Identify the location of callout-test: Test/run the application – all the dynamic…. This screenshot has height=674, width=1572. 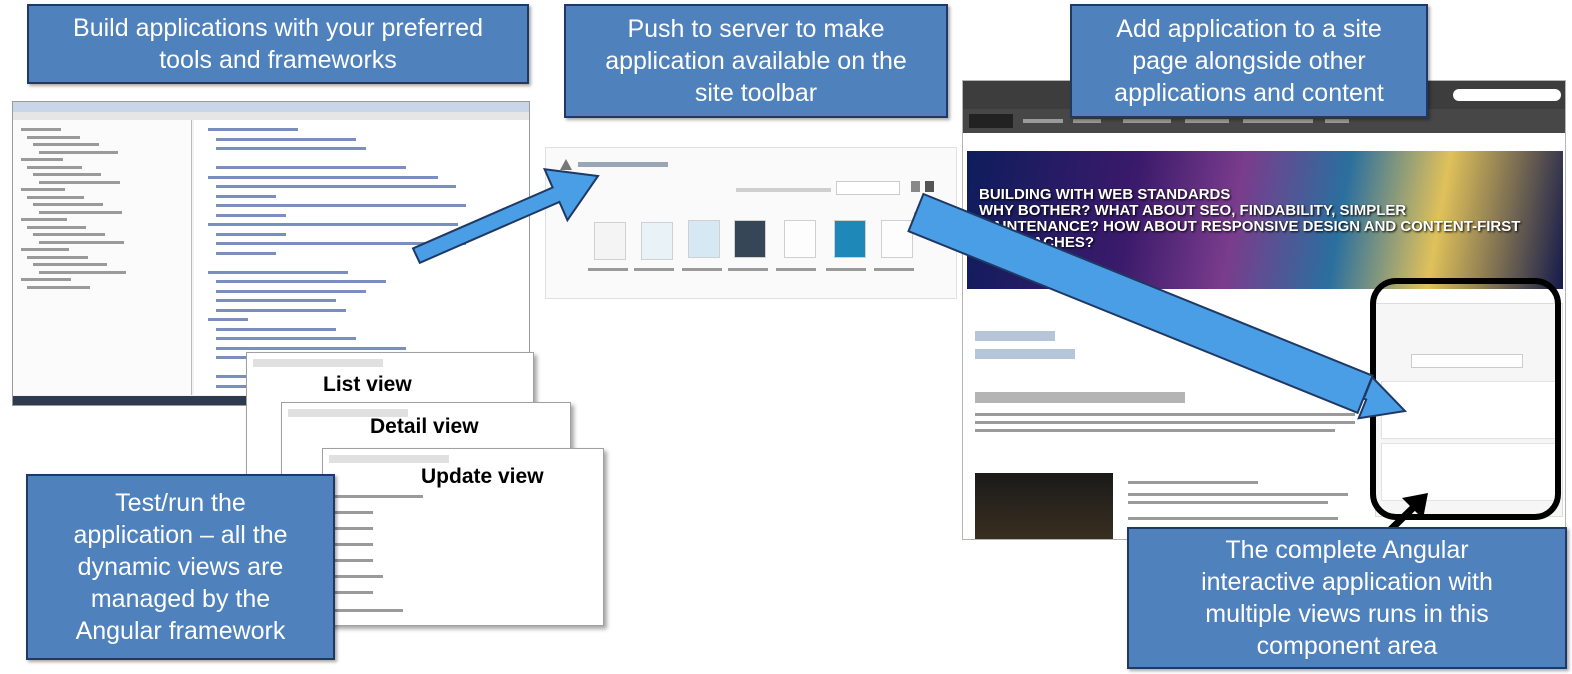
(180, 567).